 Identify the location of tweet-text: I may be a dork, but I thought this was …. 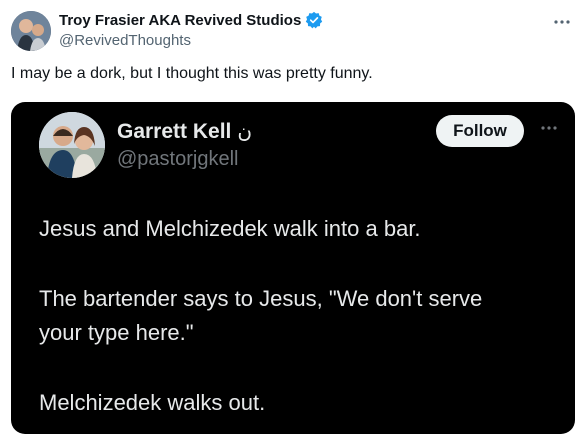
(192, 73).